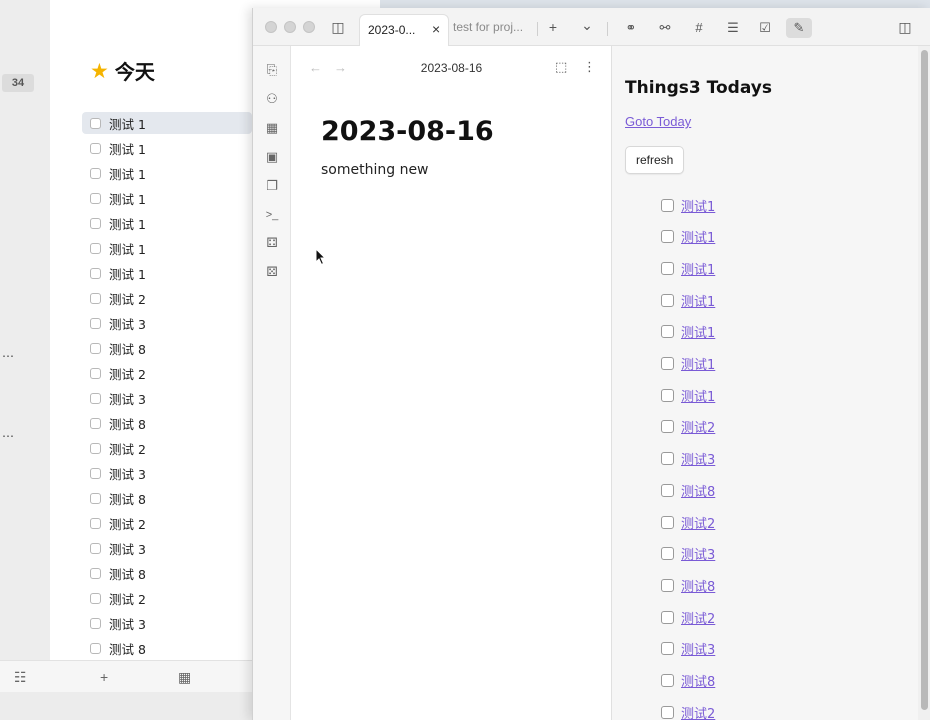 This screenshot has height=720, width=930. Describe the element at coordinates (309, 27) in the screenshot. I see `zoom-window-button` at that location.